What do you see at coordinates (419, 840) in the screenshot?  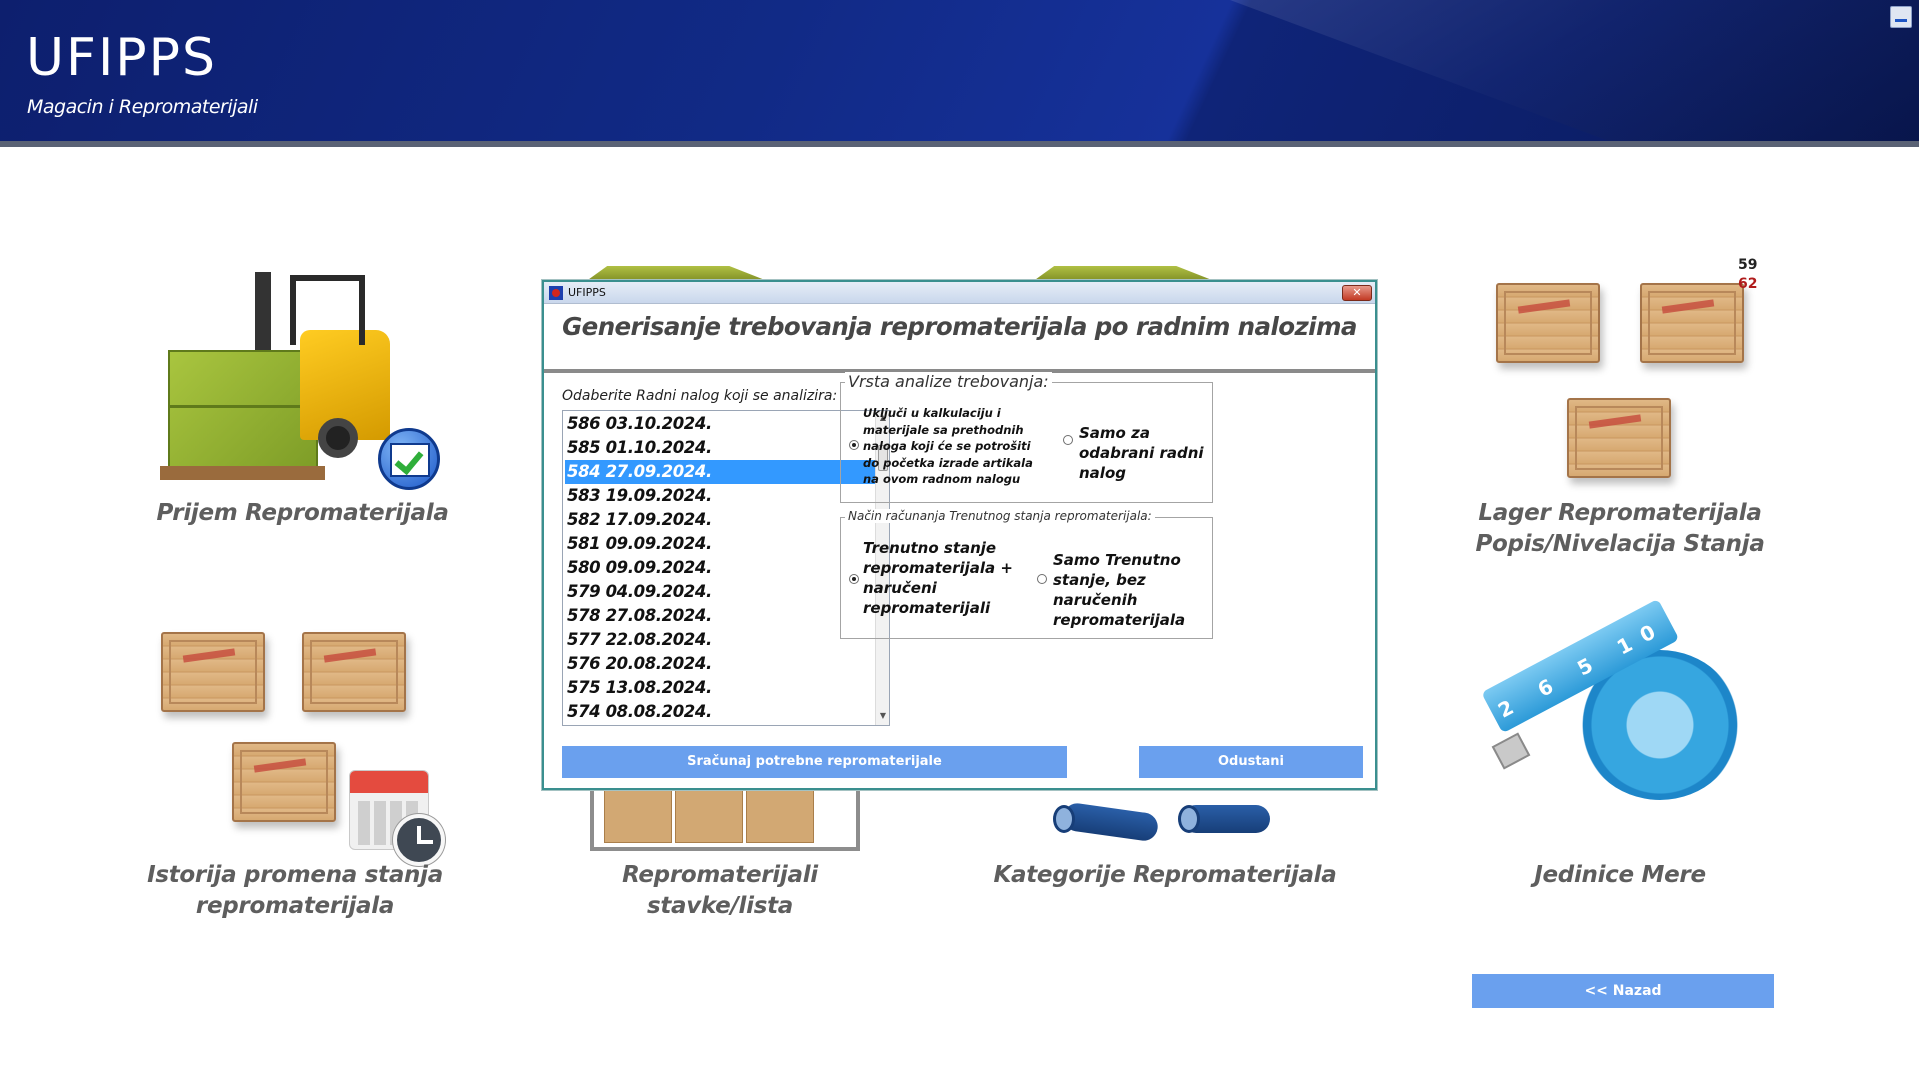 I see `clock-icon` at bounding box center [419, 840].